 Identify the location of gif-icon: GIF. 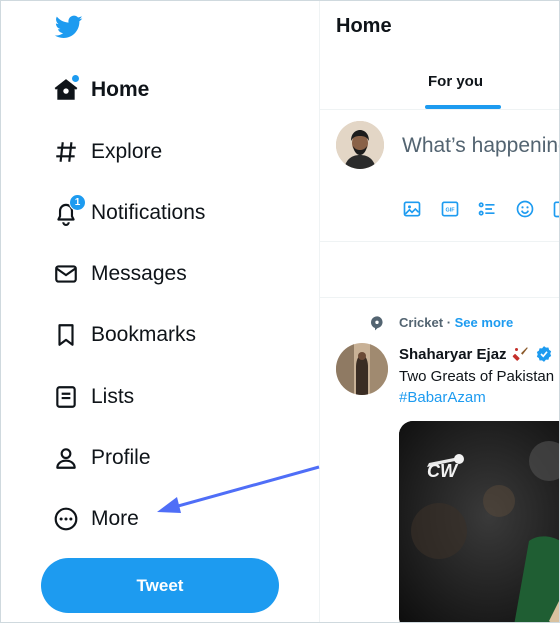
(450, 209).